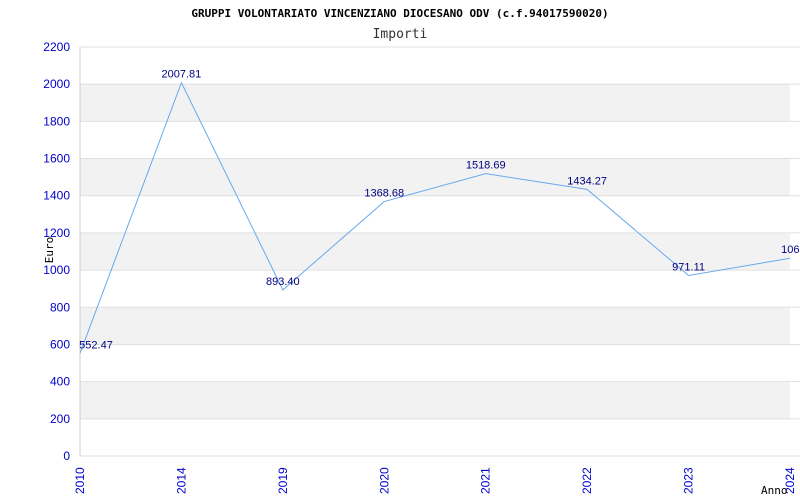 The image size is (800, 500). What do you see at coordinates (435, 480) in the screenshot?
I see `x-tick-labels: 2010 2014 2019 2020 2021 2022 2023 2024` at bounding box center [435, 480].